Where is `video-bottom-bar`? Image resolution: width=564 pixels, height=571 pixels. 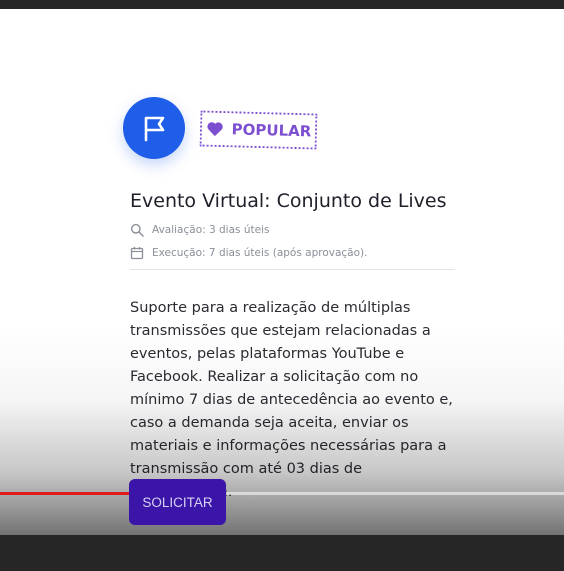
video-bottom-bar is located at coordinates (282, 553).